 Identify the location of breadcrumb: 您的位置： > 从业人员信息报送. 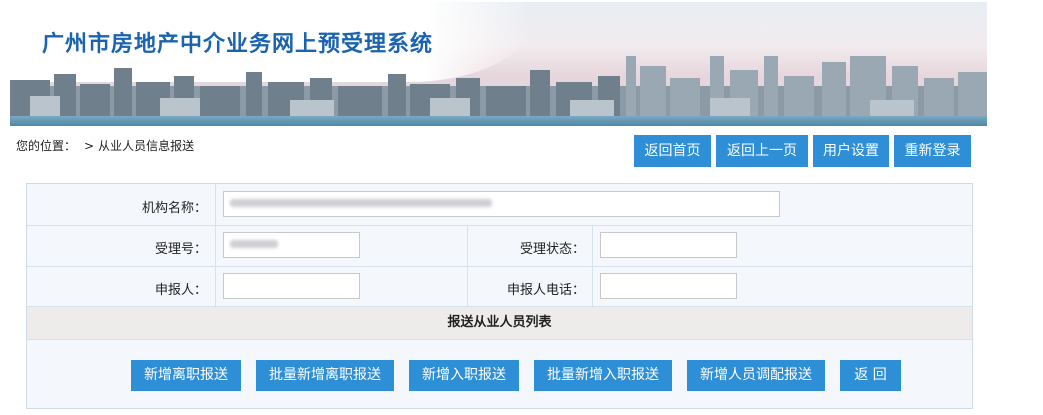
(105, 145).